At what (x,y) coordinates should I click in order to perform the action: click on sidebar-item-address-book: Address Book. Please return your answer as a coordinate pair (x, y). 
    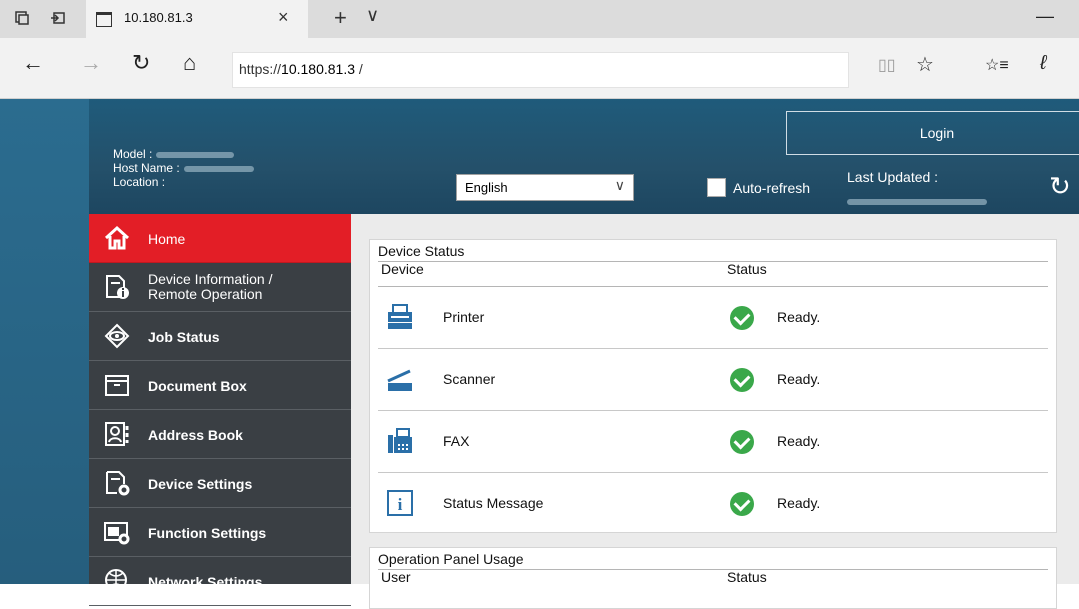
    Looking at the image, I should click on (220, 434).